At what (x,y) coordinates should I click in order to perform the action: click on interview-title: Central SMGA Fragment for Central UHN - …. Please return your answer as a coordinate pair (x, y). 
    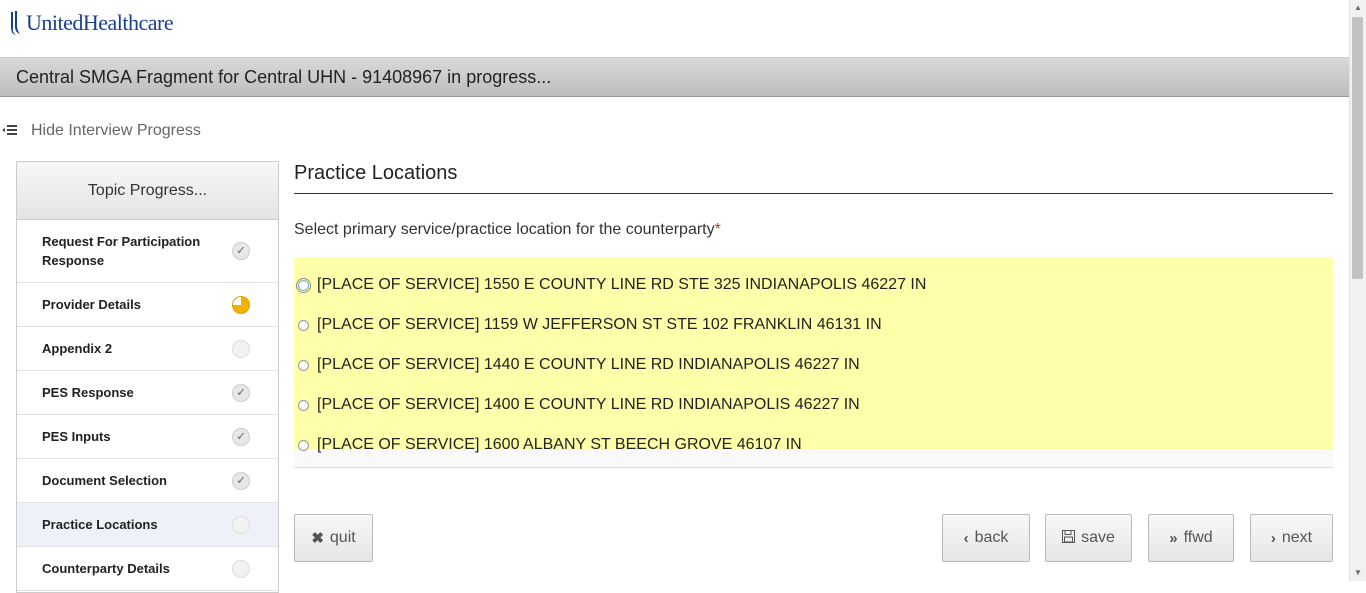
    Looking at the image, I should click on (284, 77).